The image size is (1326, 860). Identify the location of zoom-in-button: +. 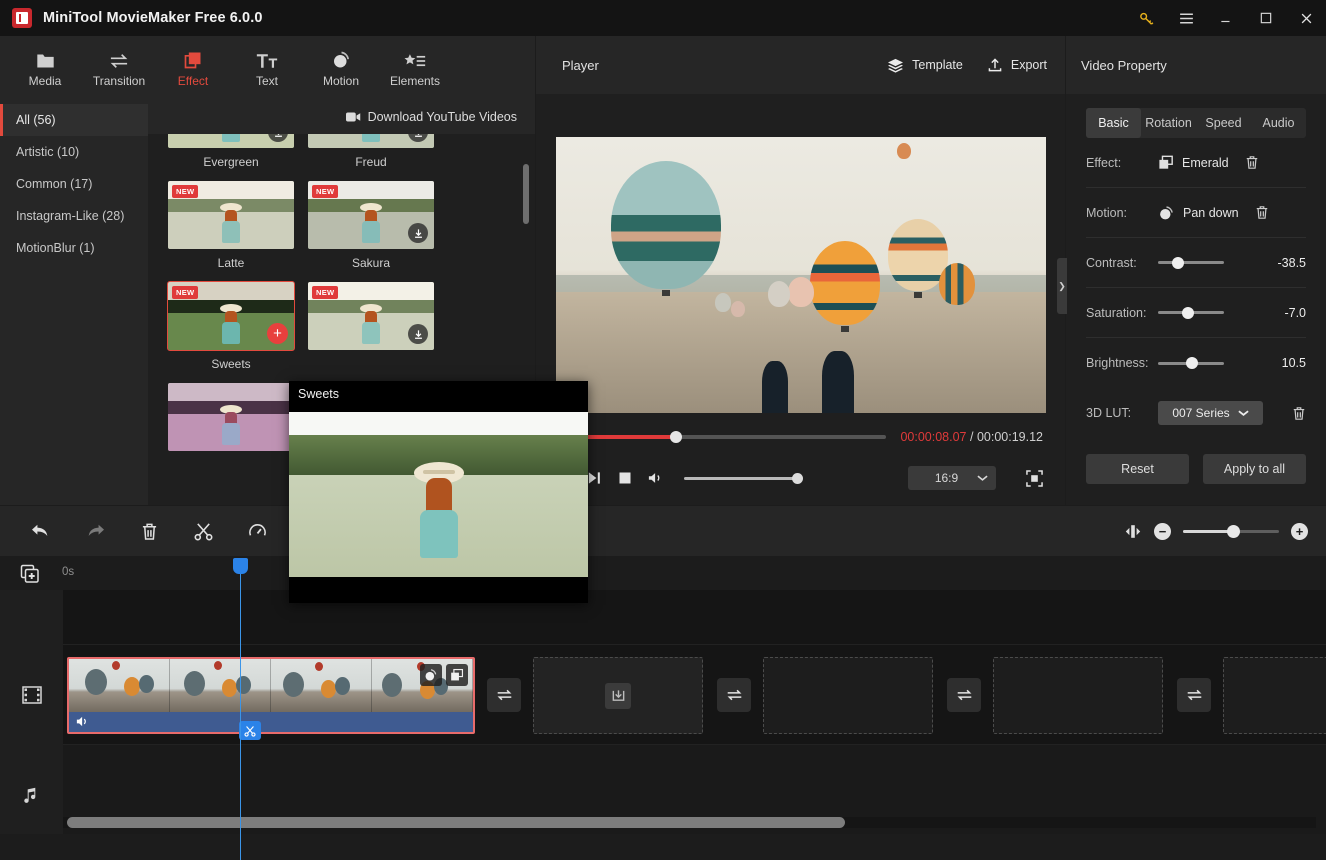
(1299, 531).